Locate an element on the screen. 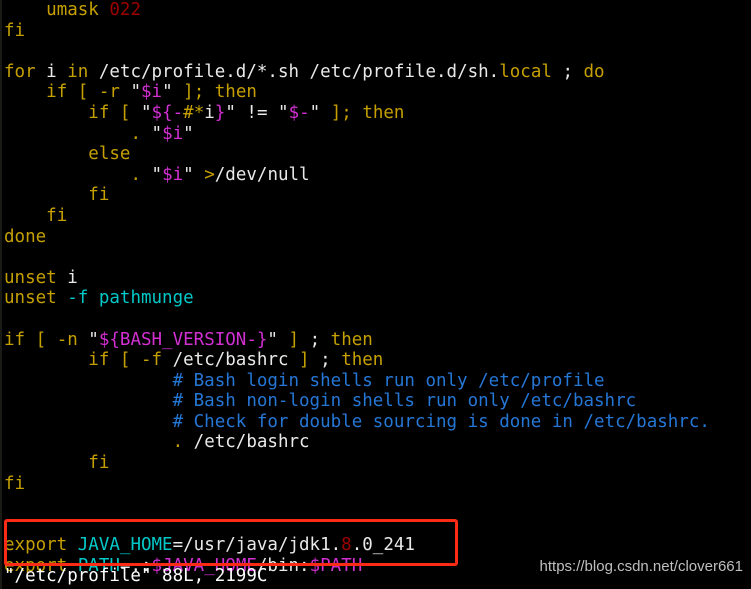 Image resolution: width=751 pixels, height=589 pixels. code-token: do is located at coordinates (594, 71).